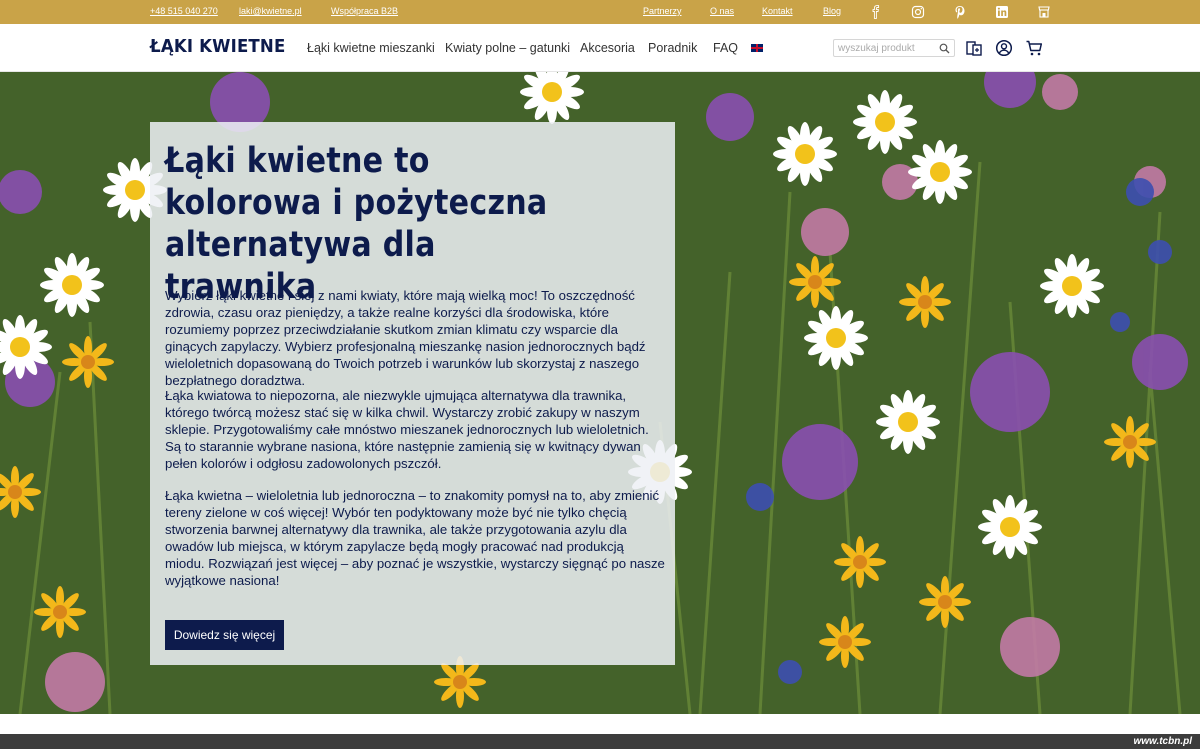 The height and width of the screenshot is (749, 1200). What do you see at coordinates (832, 11) in the screenshot?
I see `blog-link: Blog` at bounding box center [832, 11].